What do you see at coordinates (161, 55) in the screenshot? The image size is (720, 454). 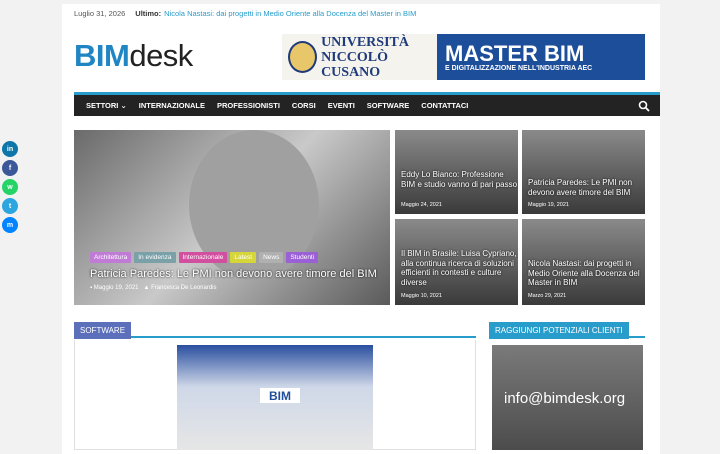 I see `logo-desk: desk` at bounding box center [161, 55].